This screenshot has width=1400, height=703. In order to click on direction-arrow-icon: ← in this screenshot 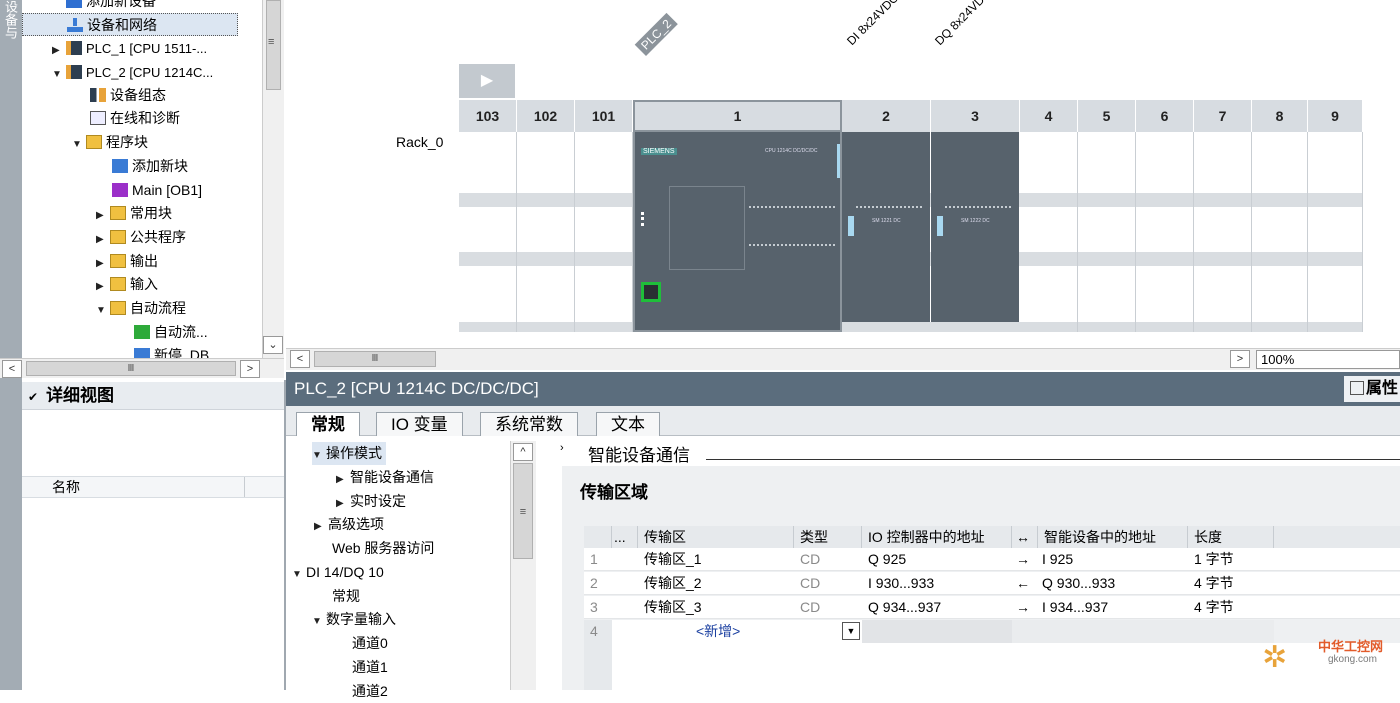, I will do `click(1020, 583)`.